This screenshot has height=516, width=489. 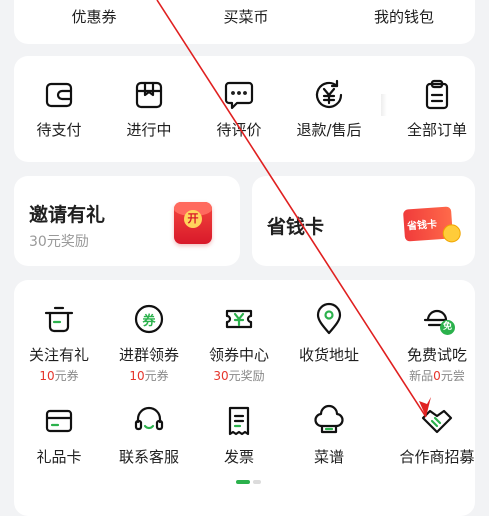 What do you see at coordinates (239, 130) in the screenshot?
I see `order-to-review-label: 待评价` at bounding box center [239, 130].